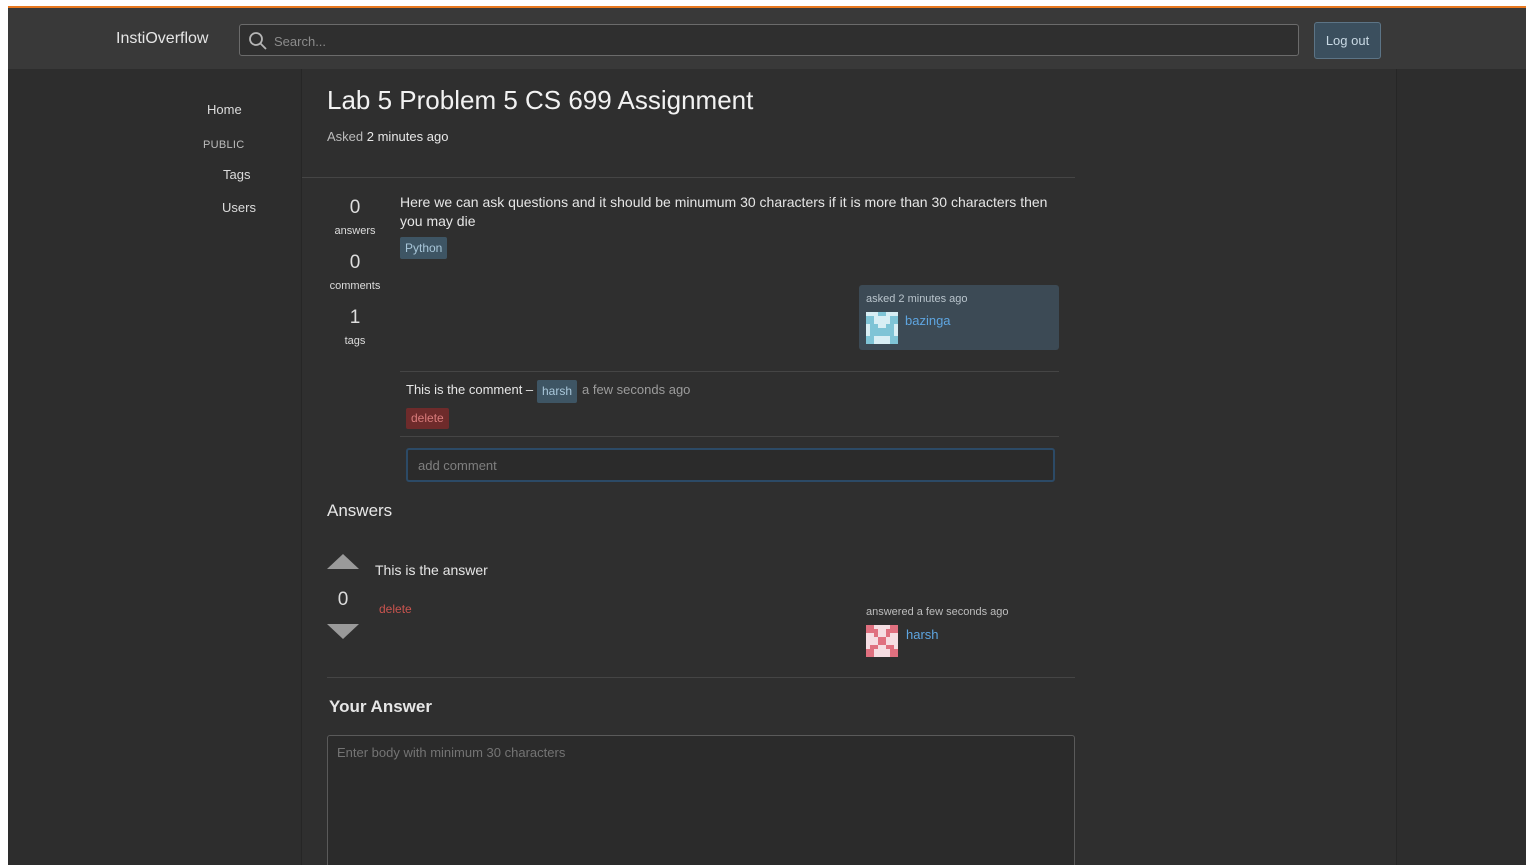 The image size is (1528, 865). What do you see at coordinates (258, 41) in the screenshot?
I see `search-icon` at bounding box center [258, 41].